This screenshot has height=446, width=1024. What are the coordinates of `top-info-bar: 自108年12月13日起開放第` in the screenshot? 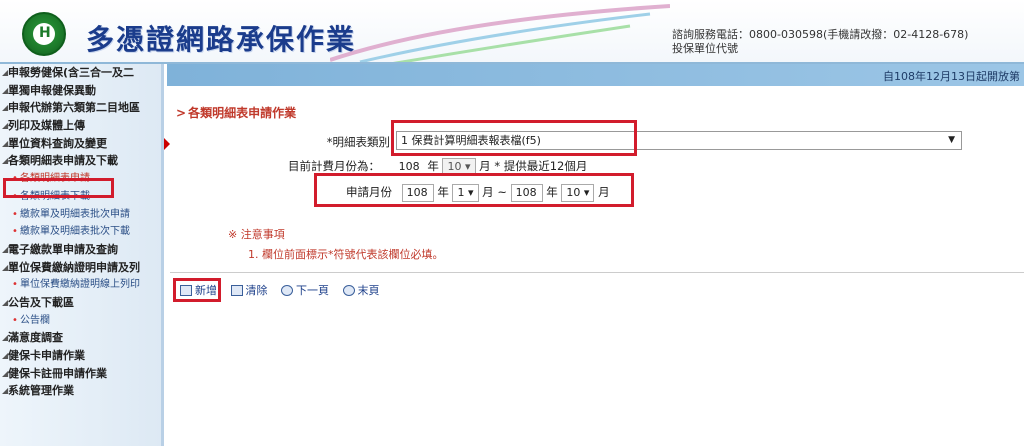 It's located at (595, 75).